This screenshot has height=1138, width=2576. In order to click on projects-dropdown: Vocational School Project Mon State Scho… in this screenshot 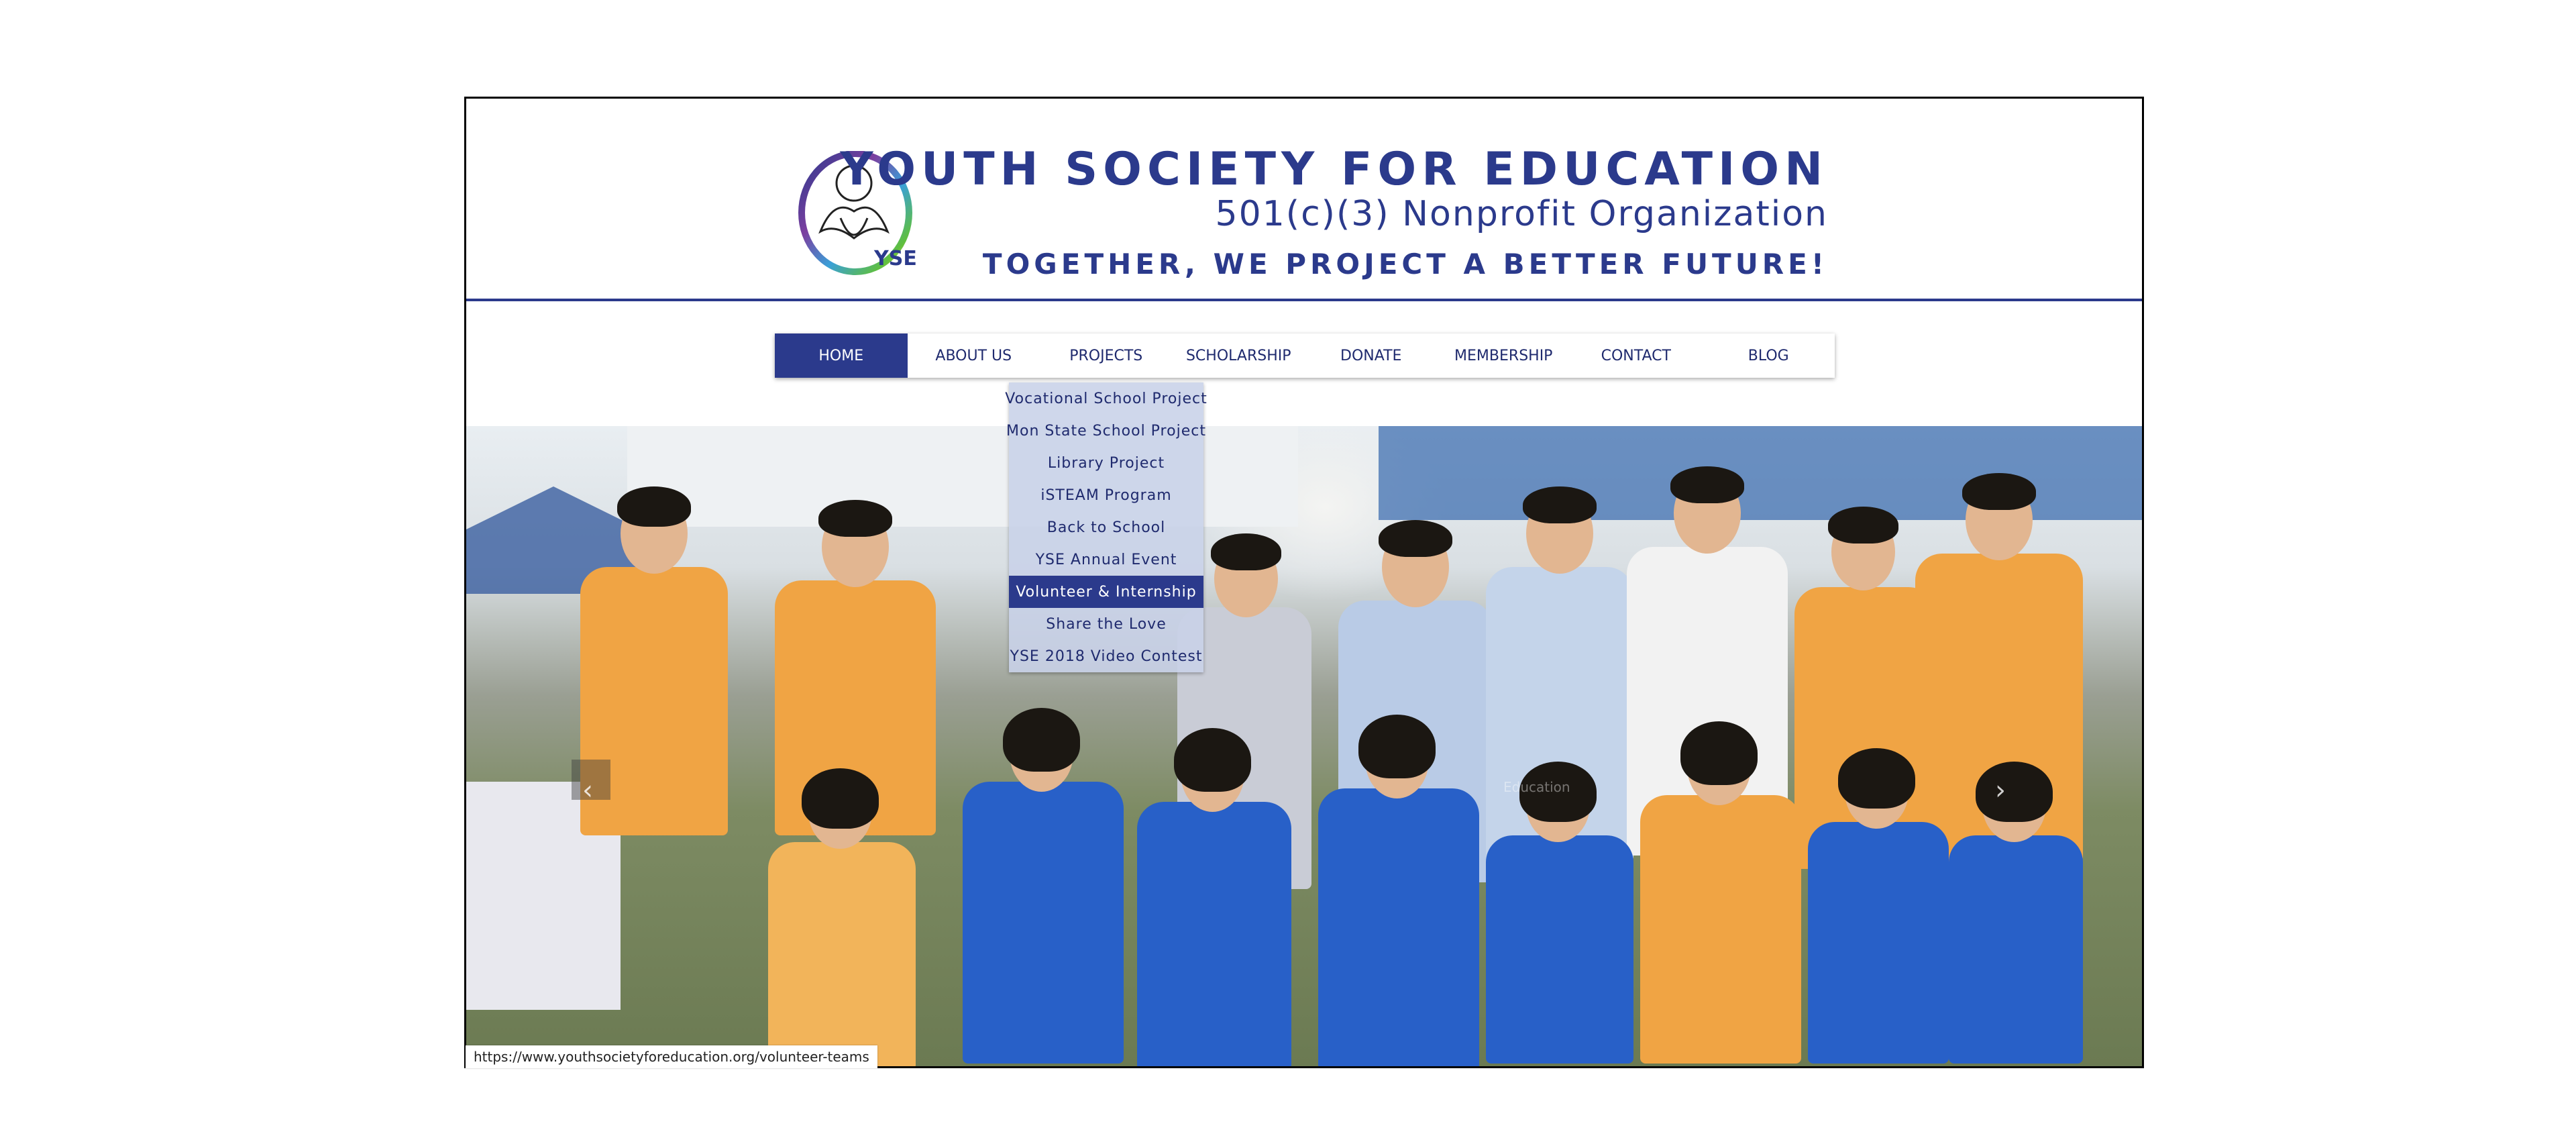, I will do `click(1106, 527)`.